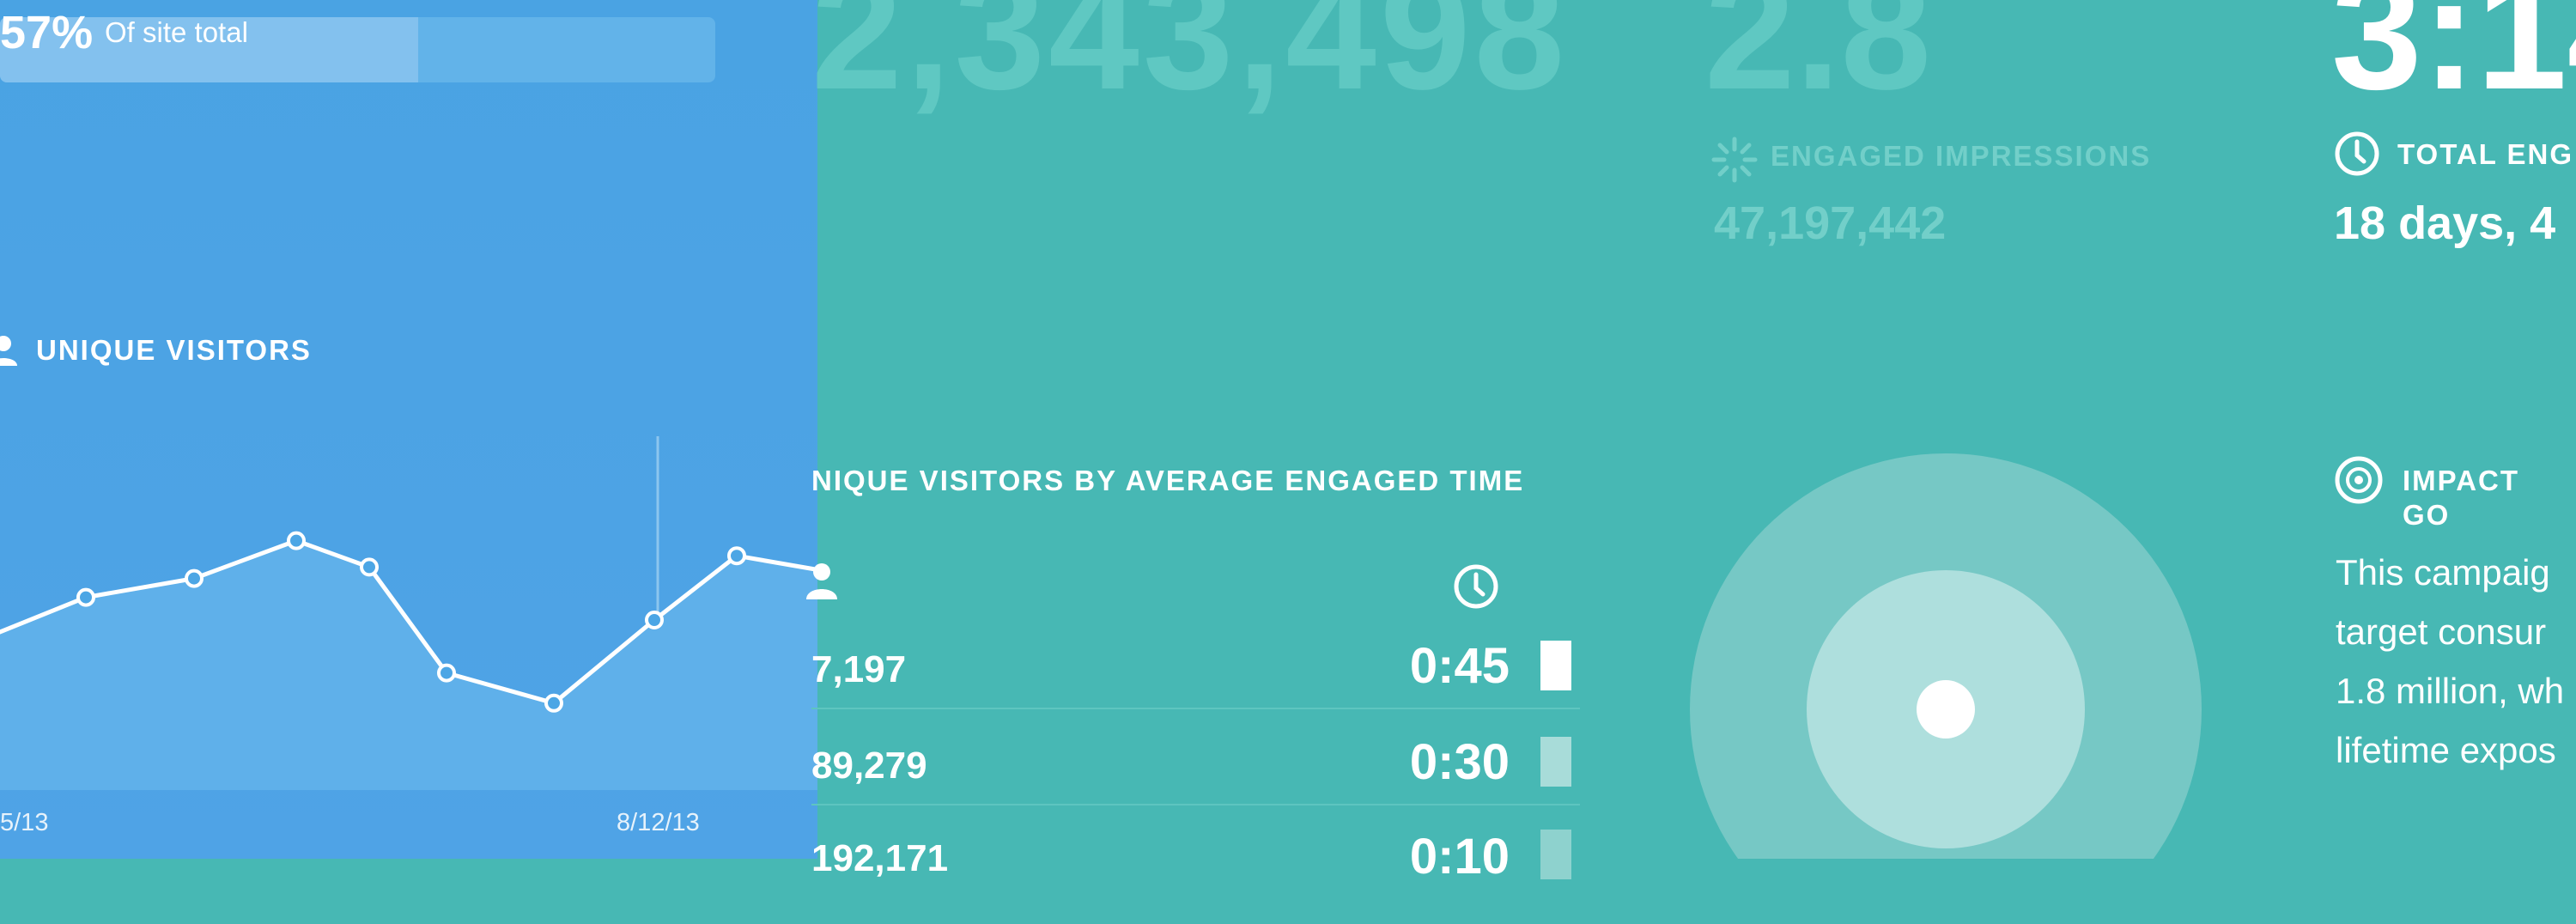 The width and height of the screenshot is (2576, 924). Describe the element at coordinates (2446, 750) in the screenshot. I see `impact-text-line: lifetime expos` at that location.